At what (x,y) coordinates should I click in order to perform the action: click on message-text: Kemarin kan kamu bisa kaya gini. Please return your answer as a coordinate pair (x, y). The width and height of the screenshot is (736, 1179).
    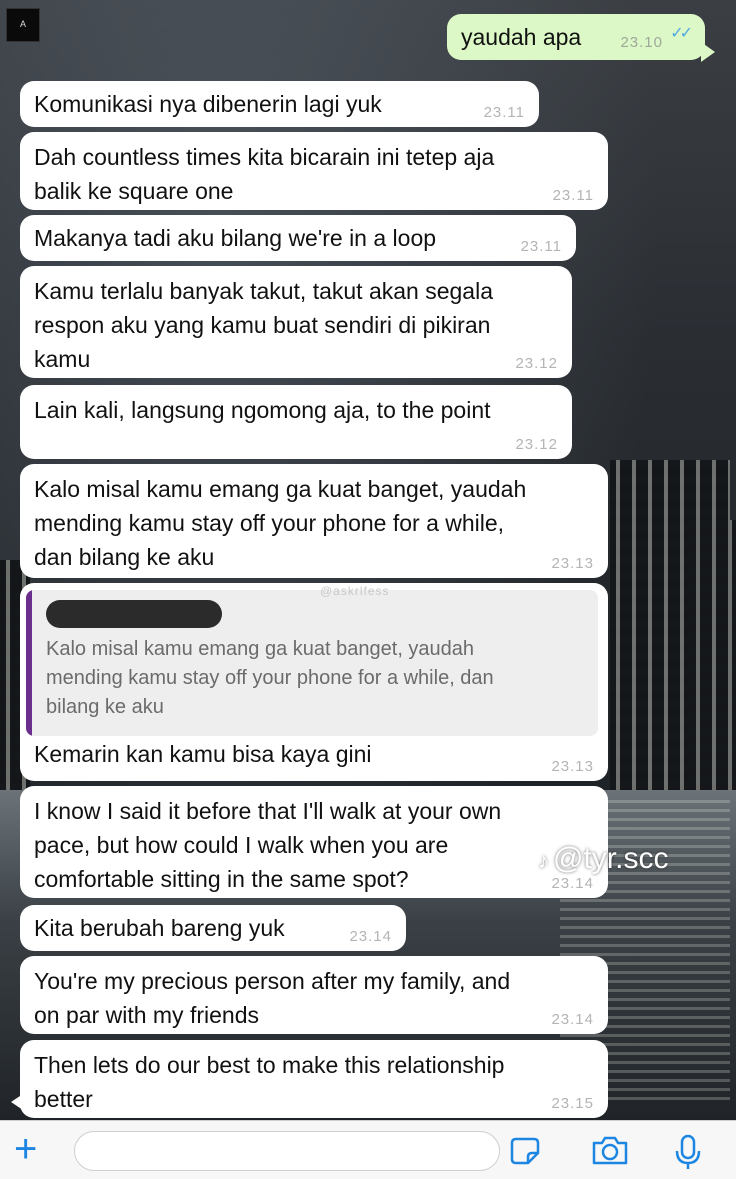
    Looking at the image, I should click on (203, 754).